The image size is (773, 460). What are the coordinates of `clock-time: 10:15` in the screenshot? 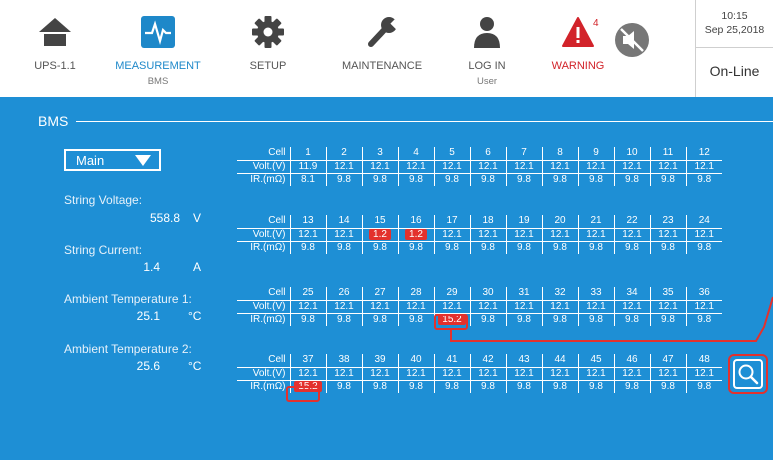 It's located at (734, 16).